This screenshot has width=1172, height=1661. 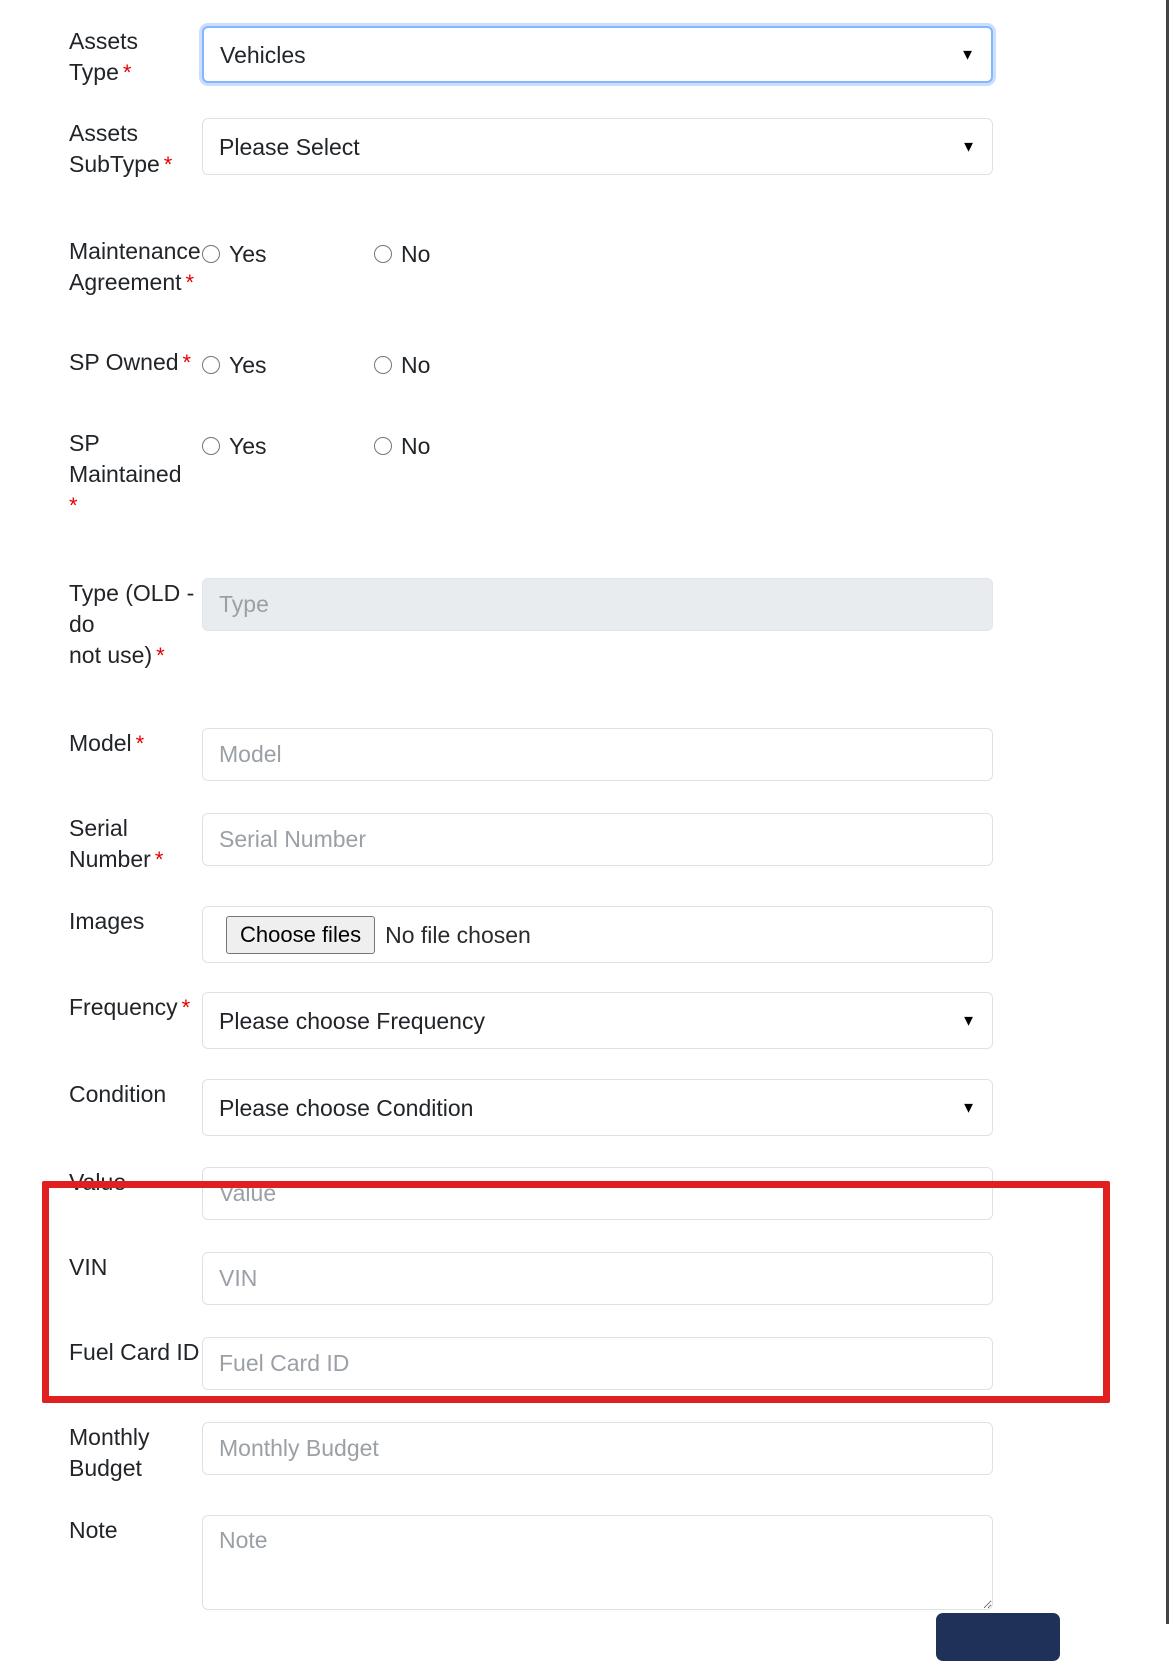 I want to click on field-row-vin: VIN, so click(x=583, y=1278).